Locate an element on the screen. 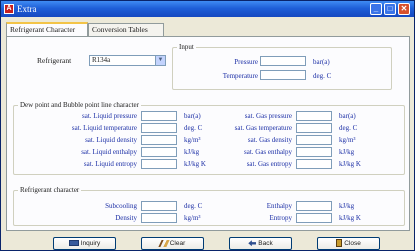 This screenshot has width=415, height=251. pressure-unit: bar(a) is located at coordinates (321, 62).